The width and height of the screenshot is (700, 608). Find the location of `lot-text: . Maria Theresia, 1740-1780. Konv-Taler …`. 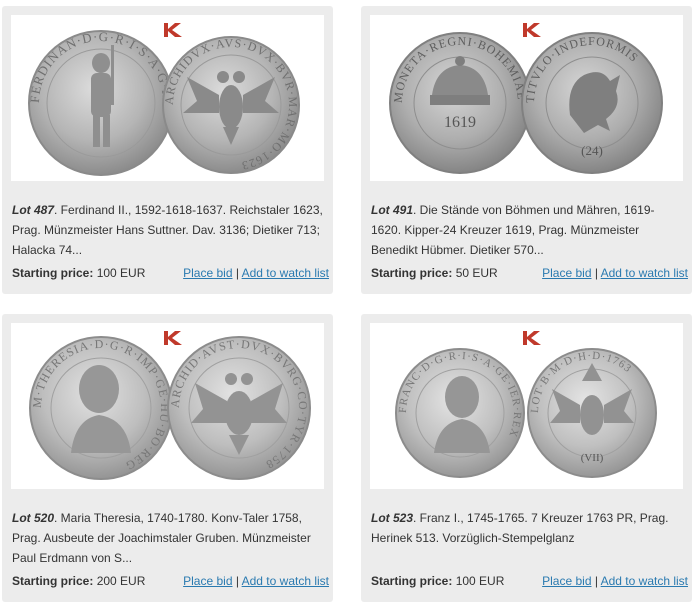

lot-text: . Maria Theresia, 1740-1780. Konv-Taler … is located at coordinates (161, 538).